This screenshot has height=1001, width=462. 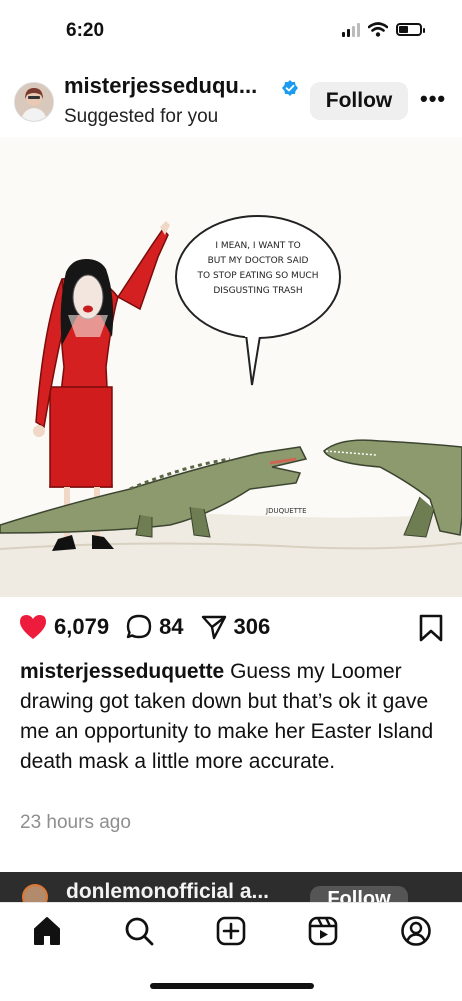 I want to click on cellular-signal-icon, so click(x=351, y=29).